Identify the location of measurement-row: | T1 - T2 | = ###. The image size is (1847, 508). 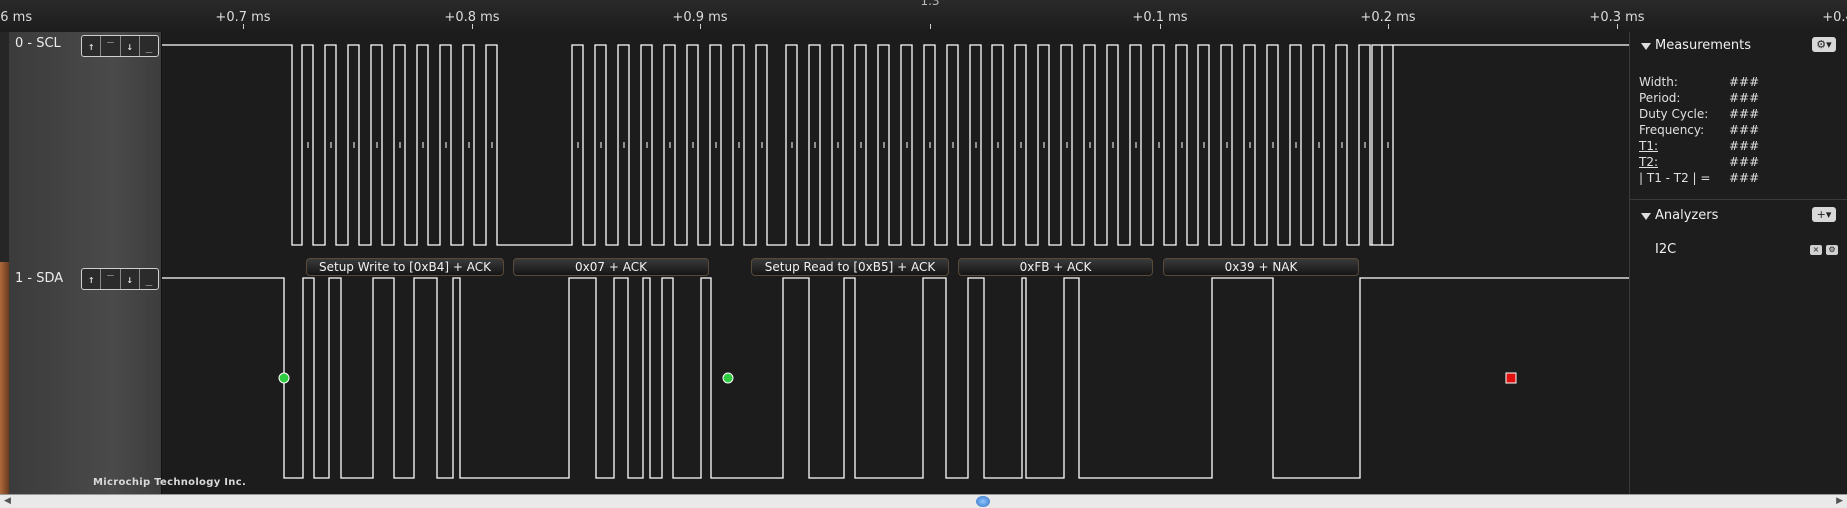
(1699, 178).